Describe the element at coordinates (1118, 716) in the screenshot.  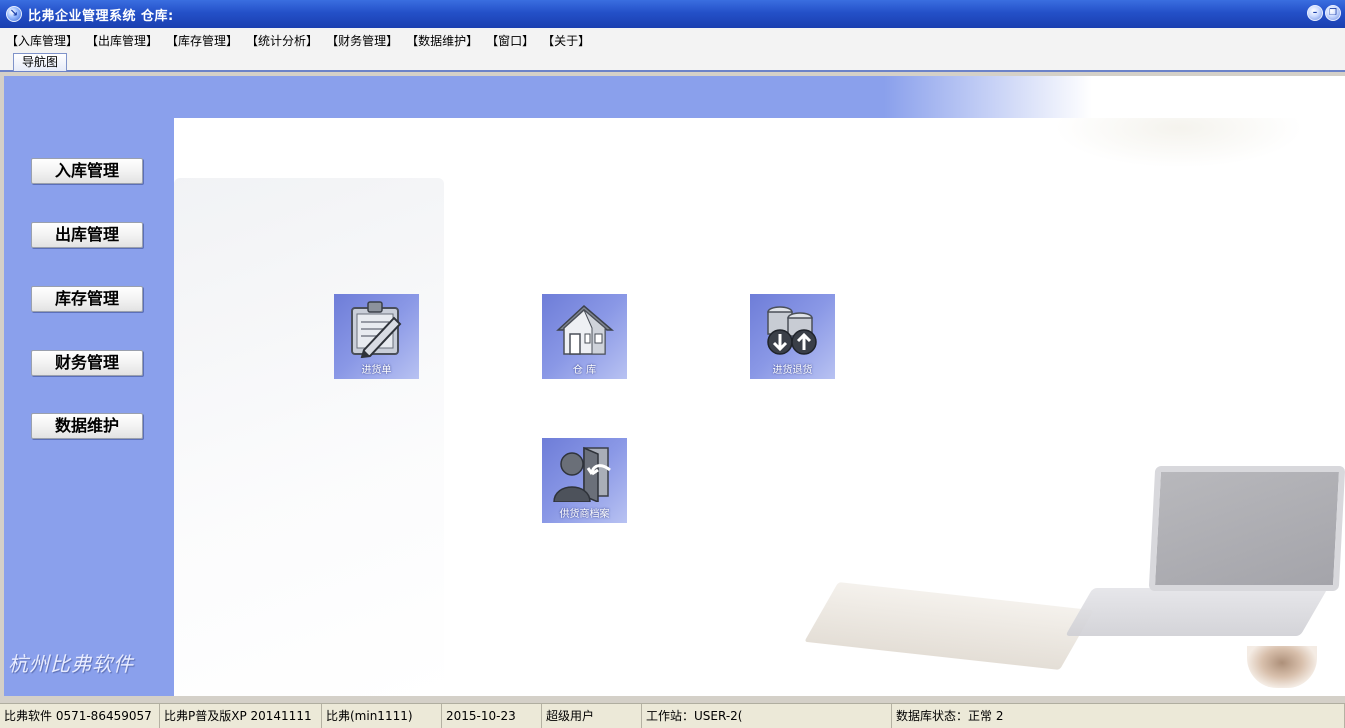
I see `status-database: 数据库状态：正常 2` at that location.